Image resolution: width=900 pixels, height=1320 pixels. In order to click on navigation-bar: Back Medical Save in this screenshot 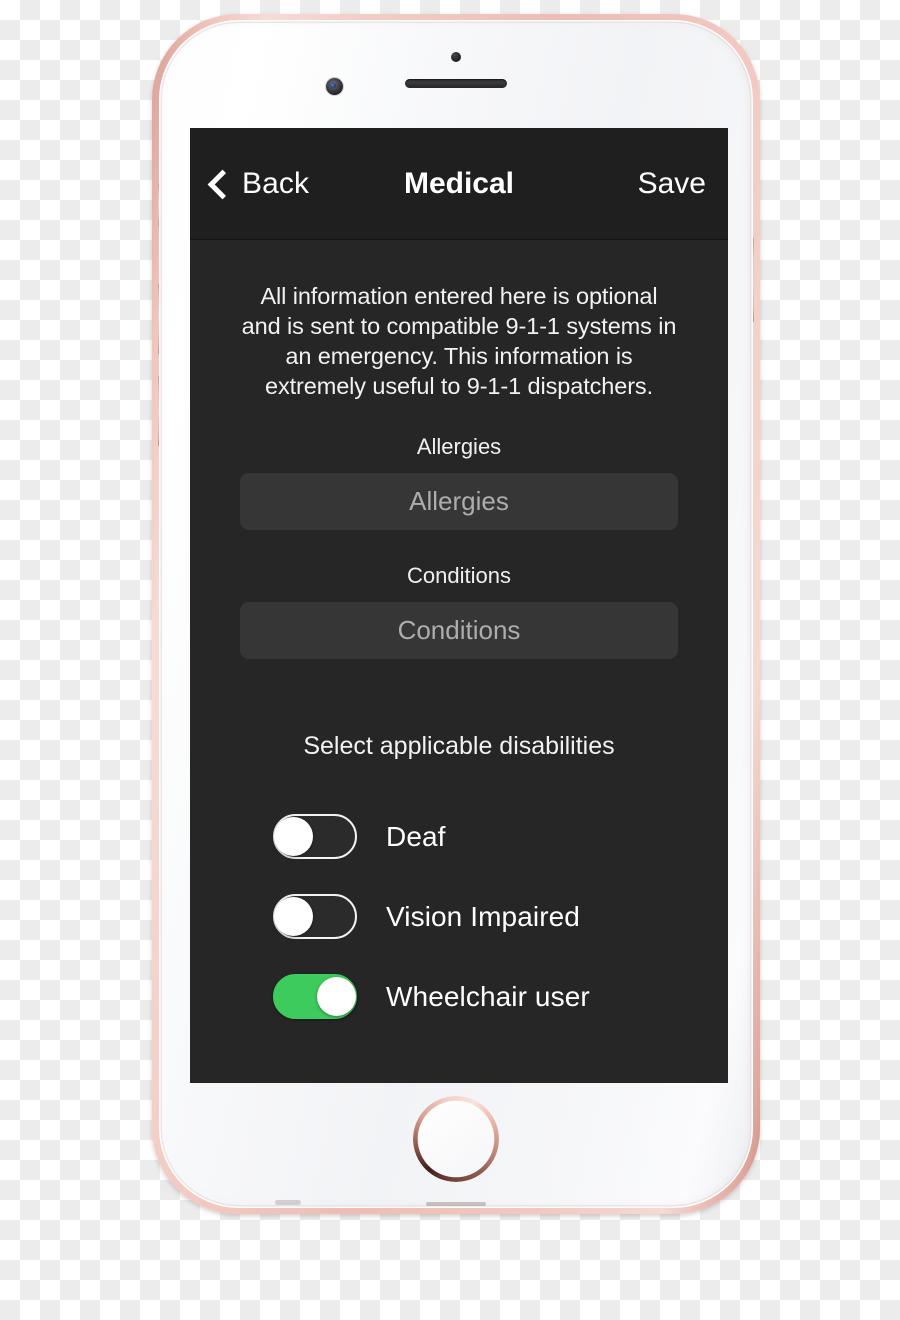, I will do `click(459, 184)`.